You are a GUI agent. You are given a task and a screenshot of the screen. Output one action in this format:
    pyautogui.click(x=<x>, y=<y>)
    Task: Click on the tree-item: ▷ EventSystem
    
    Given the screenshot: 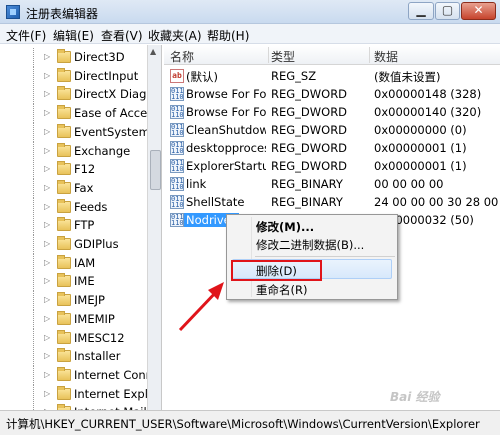 What is the action you would take?
    pyautogui.click(x=75, y=132)
    